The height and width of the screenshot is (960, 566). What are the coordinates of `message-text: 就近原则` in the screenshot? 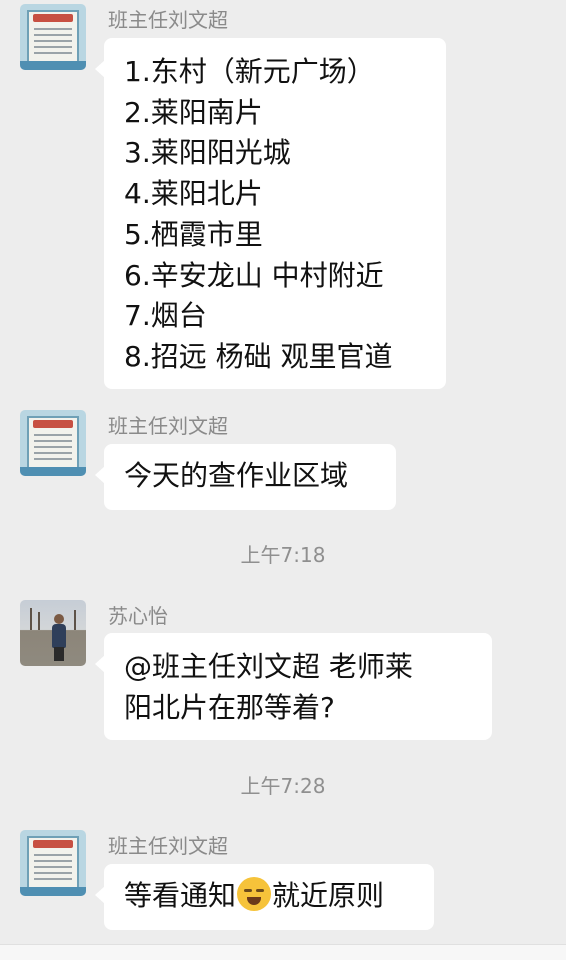 It's located at (328, 895).